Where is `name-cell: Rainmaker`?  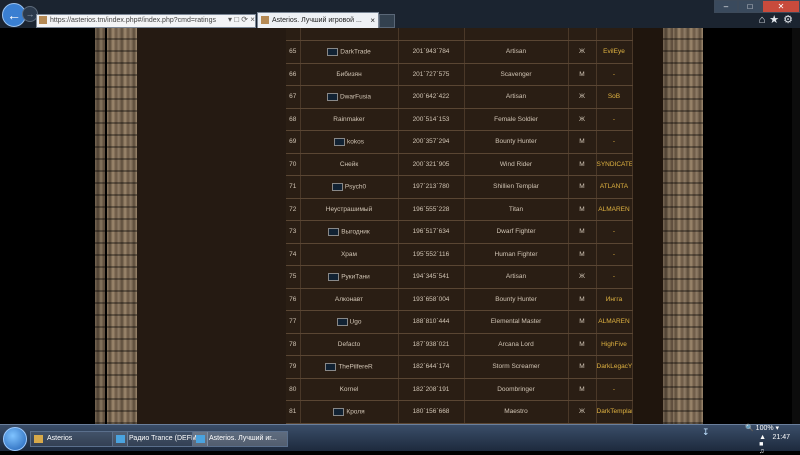 name-cell: Rainmaker is located at coordinates (349, 119).